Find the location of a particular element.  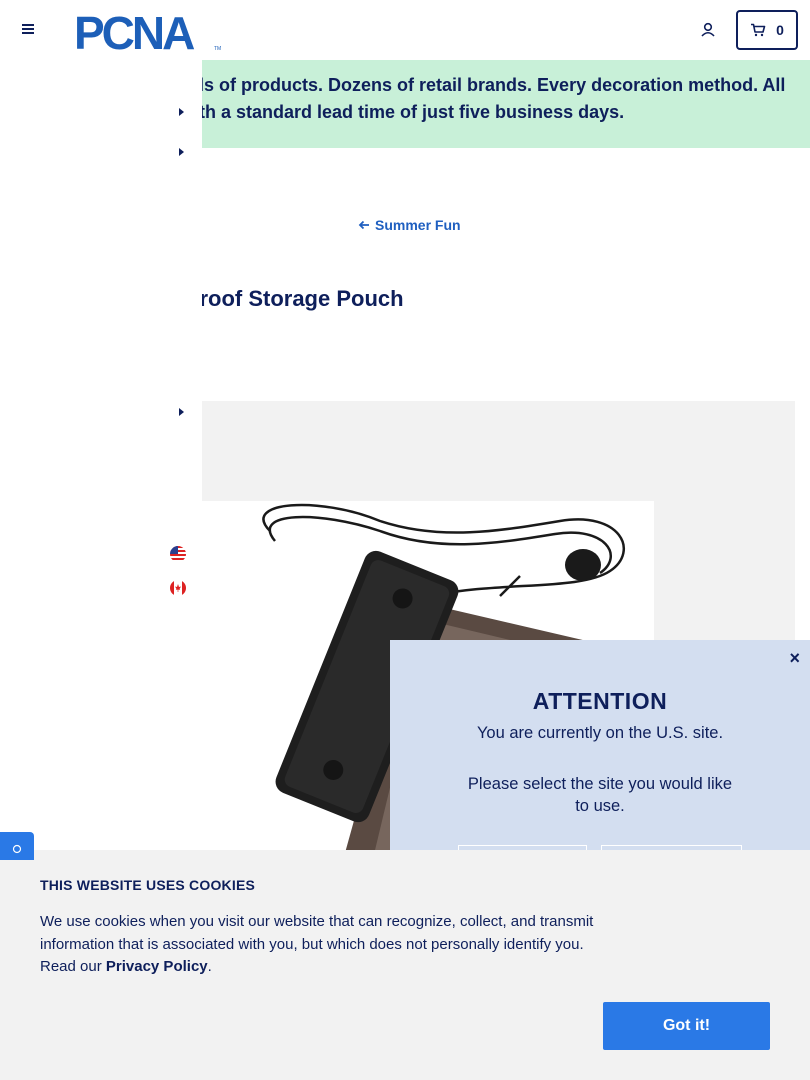

modal-title: ATTENTION is located at coordinates (600, 701).